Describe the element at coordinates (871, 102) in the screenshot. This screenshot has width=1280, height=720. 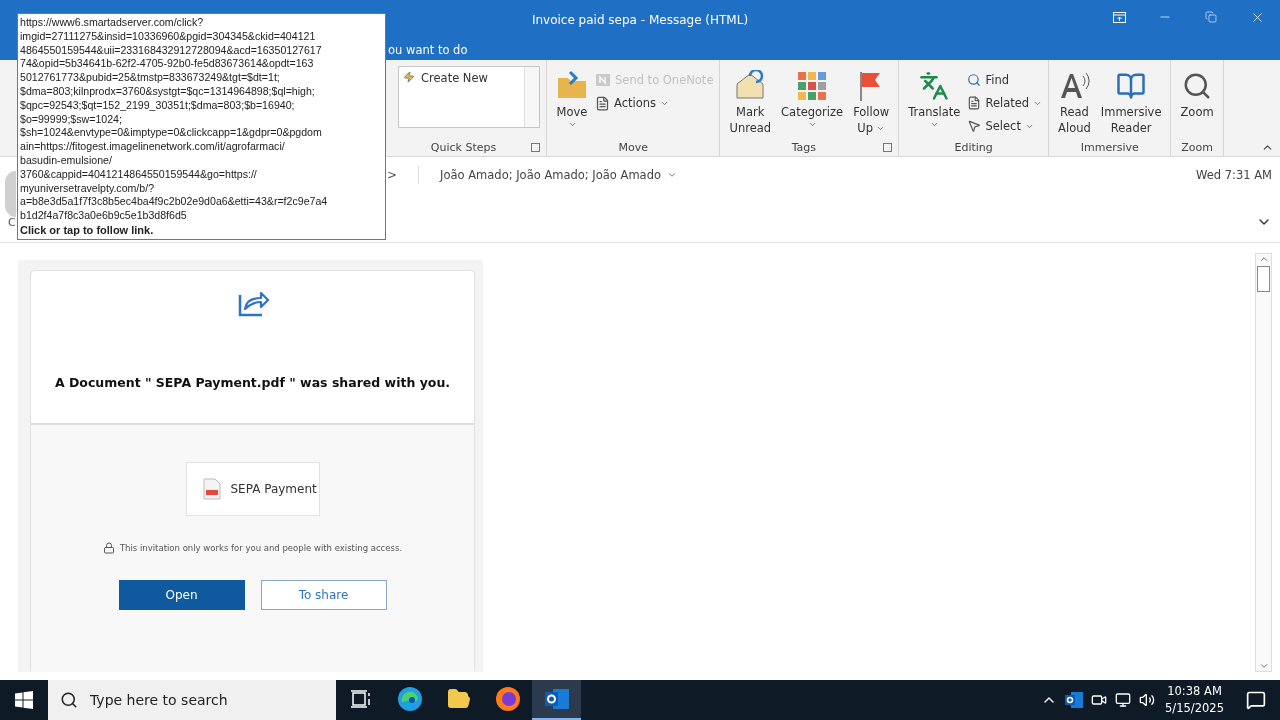
I see `ribbon-button: Follow Up` at that location.